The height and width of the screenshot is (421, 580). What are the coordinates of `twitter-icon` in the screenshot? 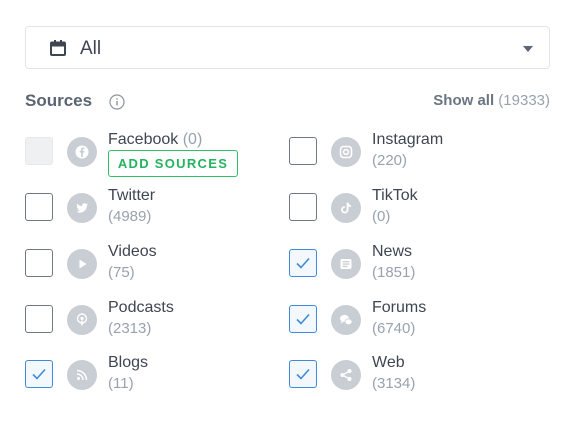 It's located at (82, 208).